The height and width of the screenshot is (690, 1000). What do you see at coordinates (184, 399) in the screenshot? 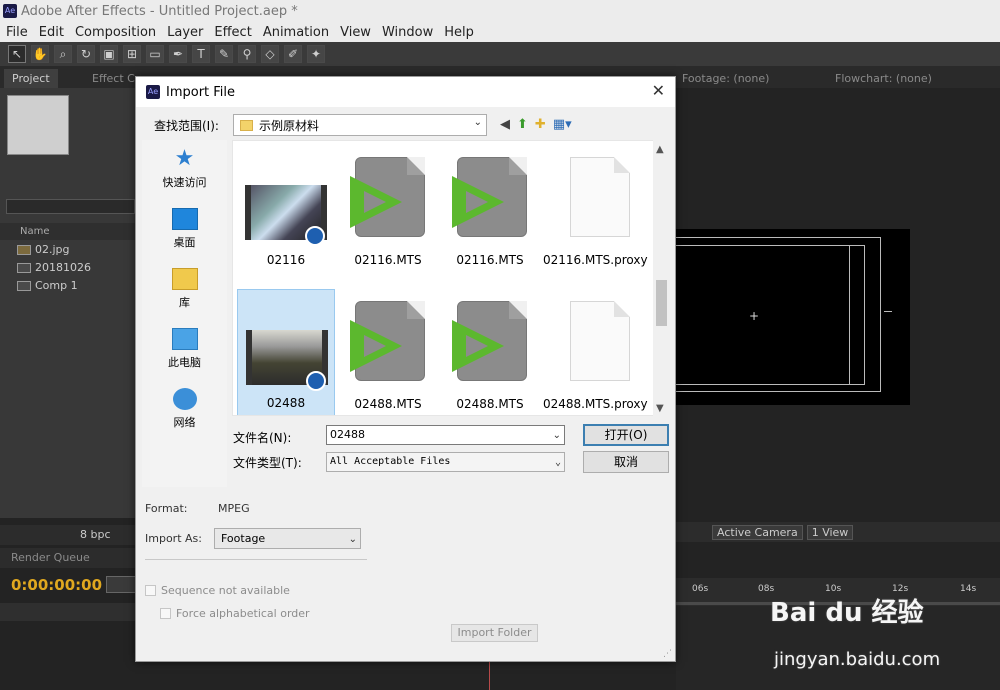
I see `network-icon` at bounding box center [184, 399].